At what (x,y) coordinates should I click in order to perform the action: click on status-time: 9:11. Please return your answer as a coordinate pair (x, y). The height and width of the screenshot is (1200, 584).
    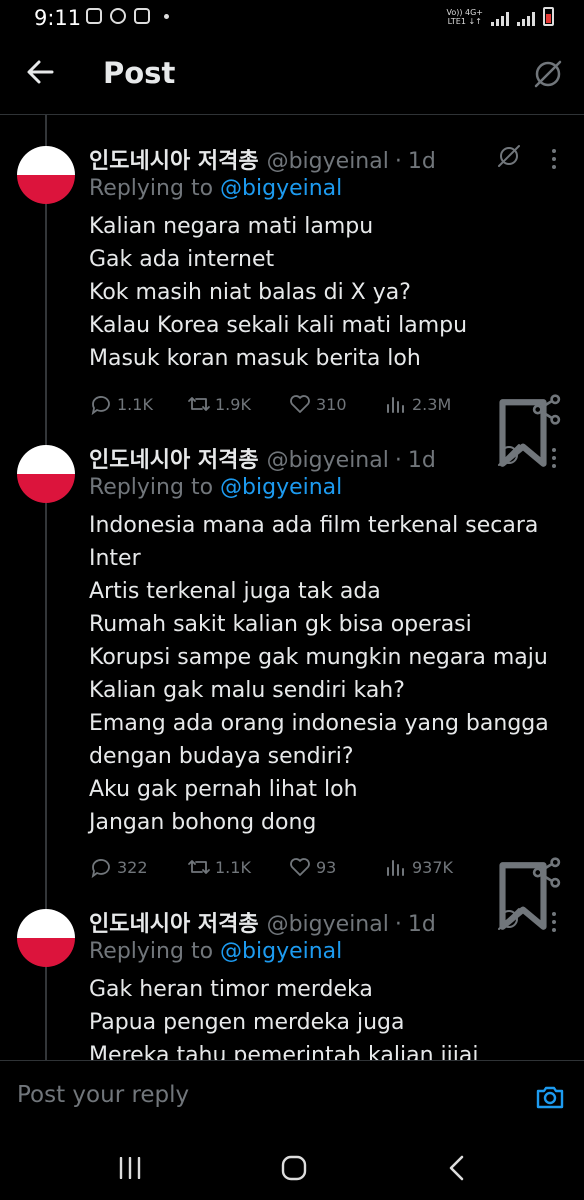
    Looking at the image, I should click on (58, 18).